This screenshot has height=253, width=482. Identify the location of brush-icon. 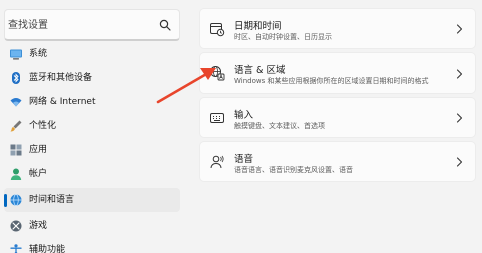
(16, 126).